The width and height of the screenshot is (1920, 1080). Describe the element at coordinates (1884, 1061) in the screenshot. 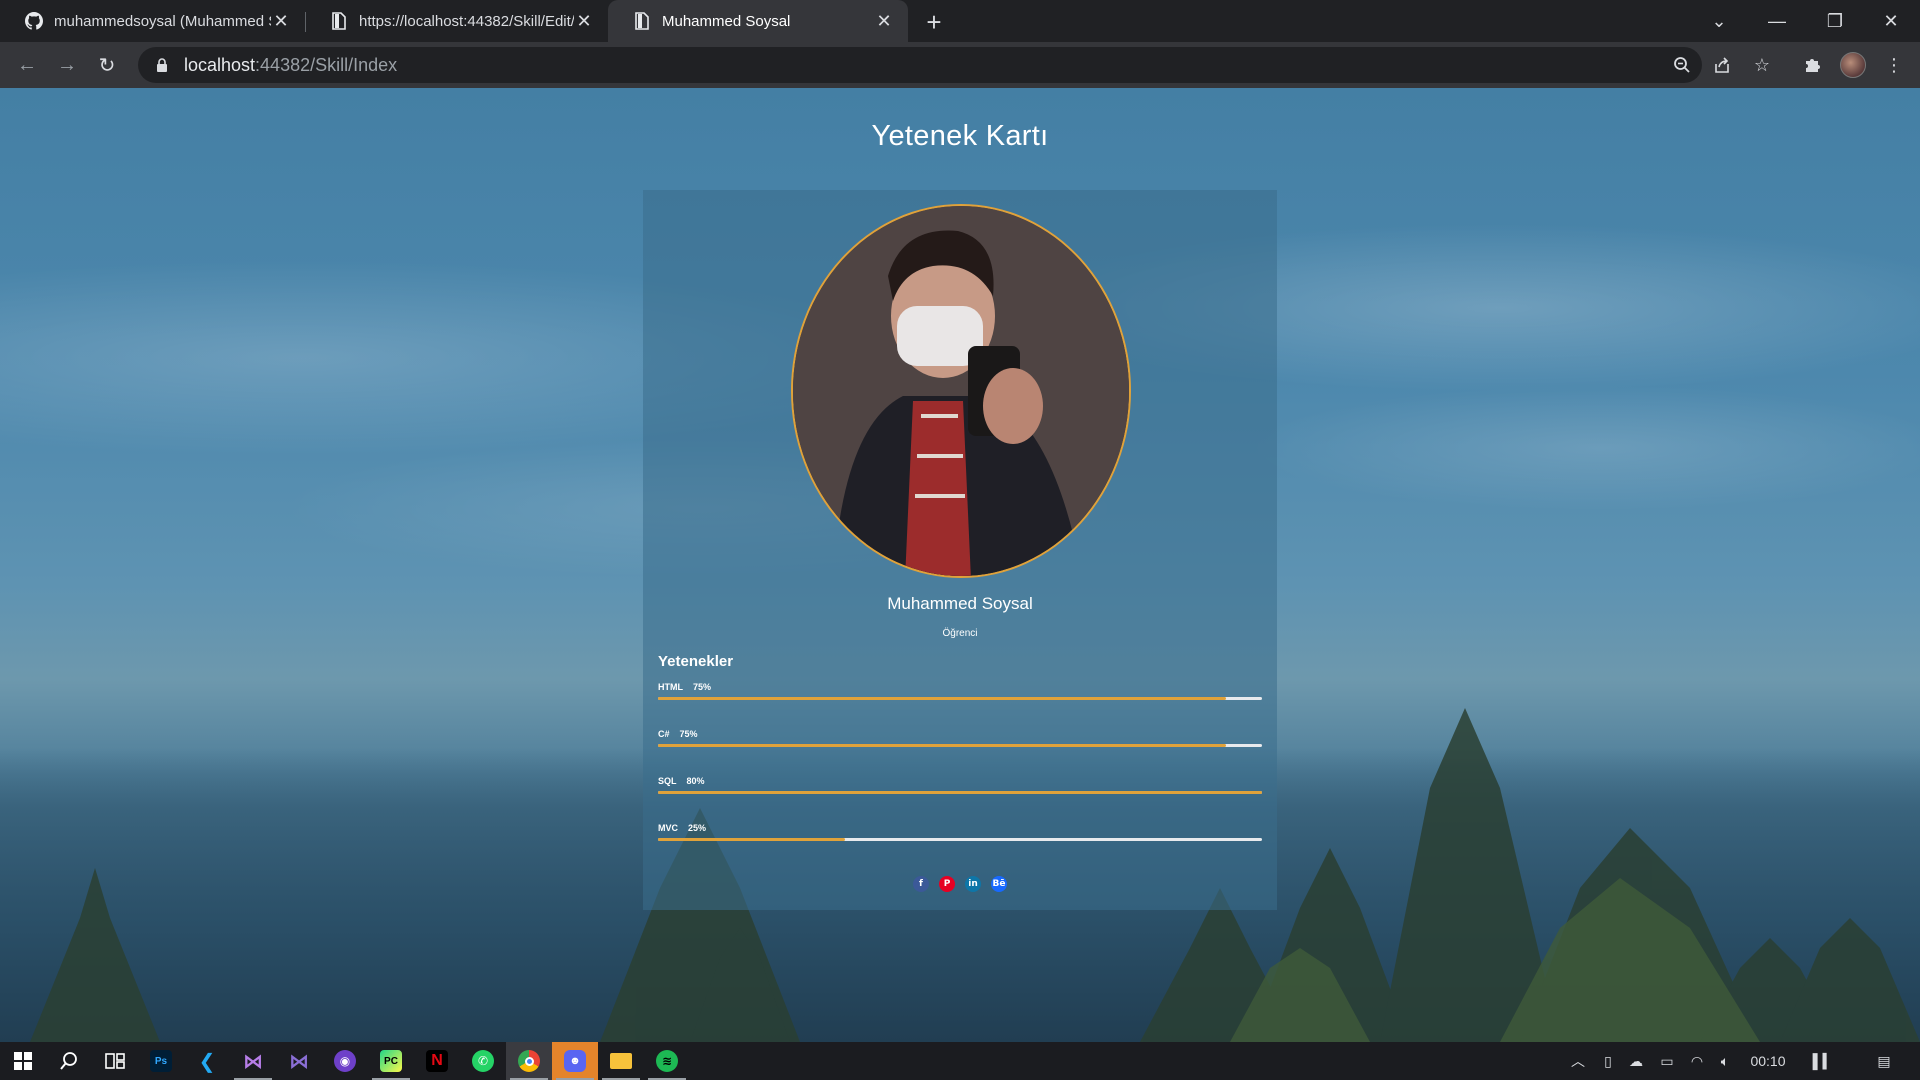

I see `notifications-icon: ▤` at that location.